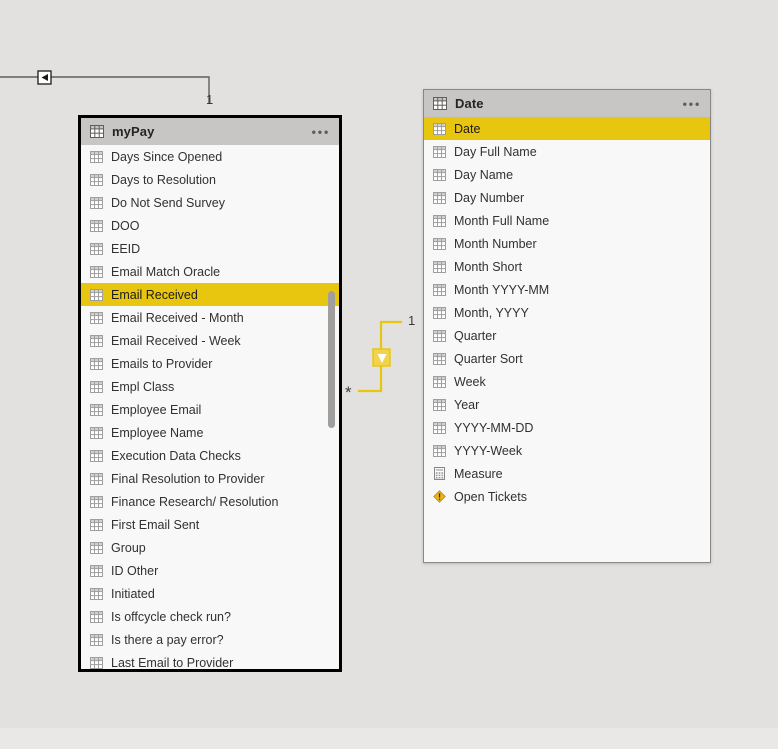 Image resolution: width=778 pixels, height=749 pixels. I want to click on field-row: Email Received - Month, so click(210, 317).